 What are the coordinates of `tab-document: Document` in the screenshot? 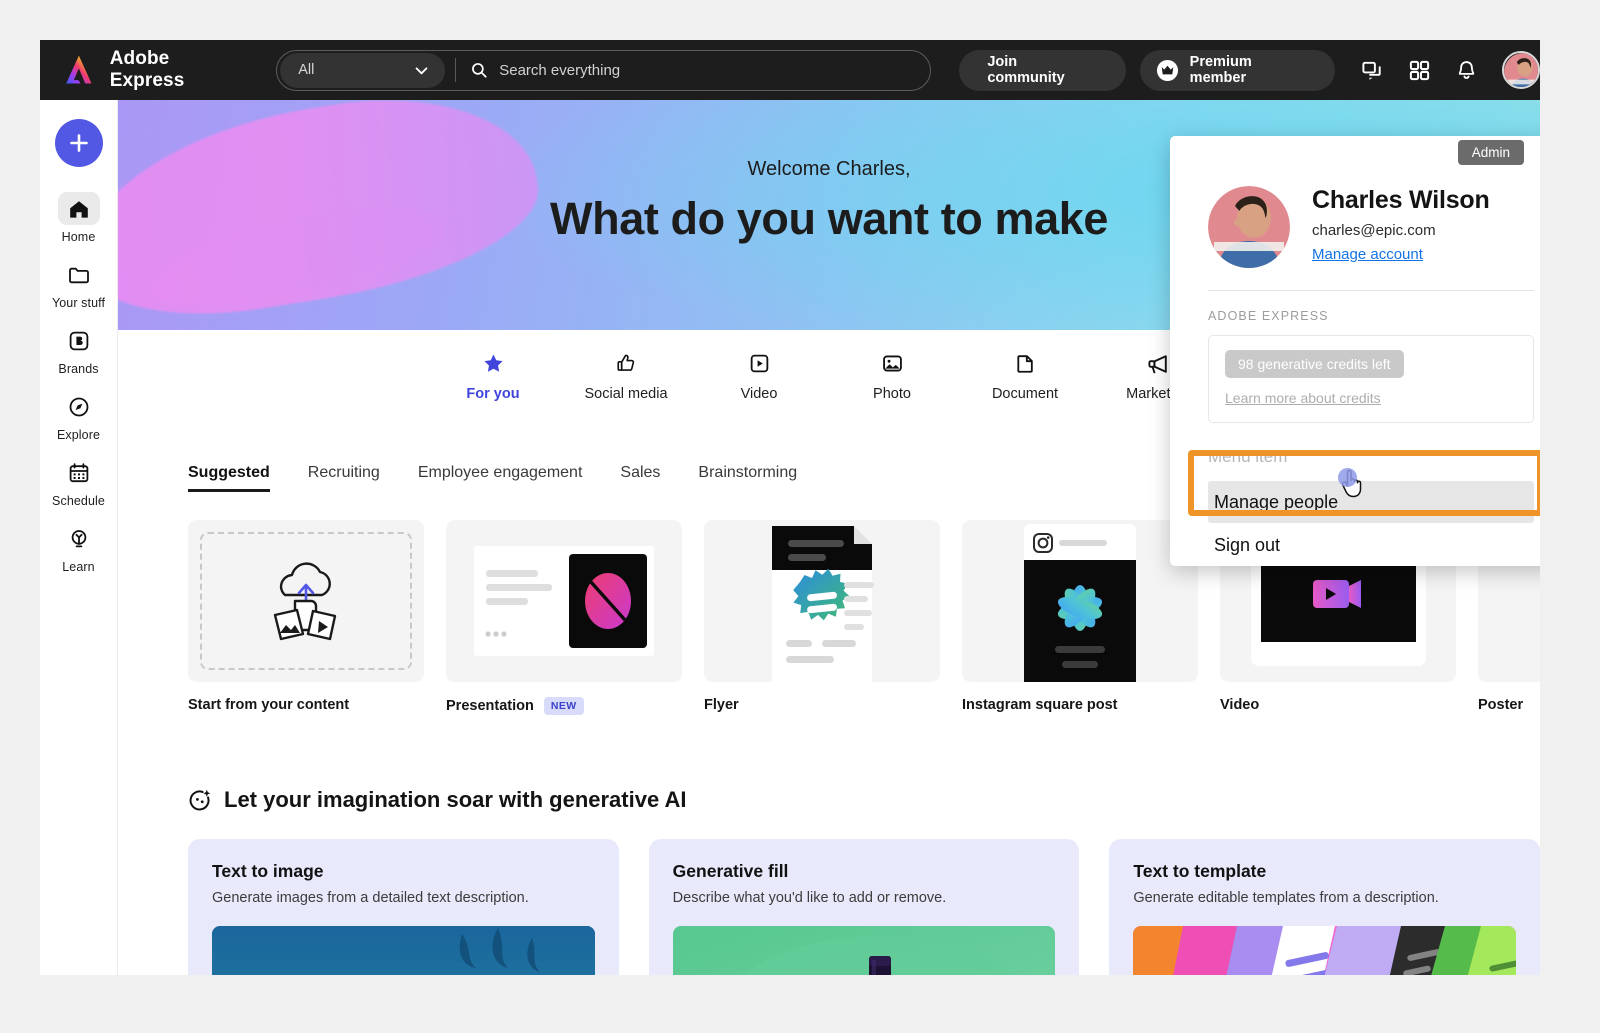 It's located at (1025, 376).